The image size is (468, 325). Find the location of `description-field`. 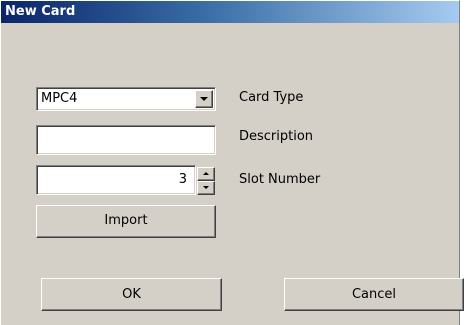

description-field is located at coordinates (126, 140).